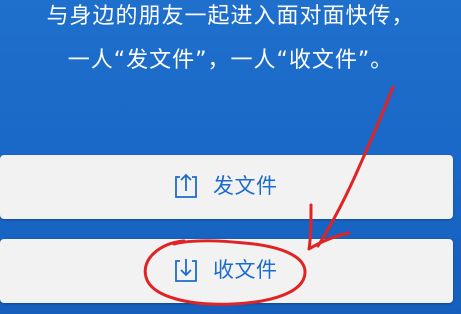 The height and width of the screenshot is (314, 461). What do you see at coordinates (186, 270) in the screenshot?
I see `download-icon` at bounding box center [186, 270].